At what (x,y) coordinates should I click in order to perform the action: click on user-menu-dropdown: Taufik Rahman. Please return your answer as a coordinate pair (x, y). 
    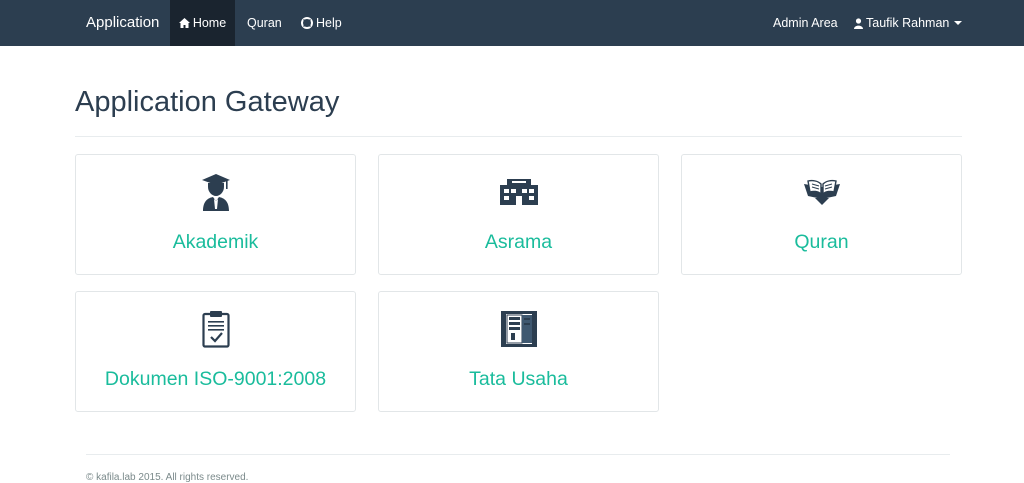
    Looking at the image, I should click on (908, 23).